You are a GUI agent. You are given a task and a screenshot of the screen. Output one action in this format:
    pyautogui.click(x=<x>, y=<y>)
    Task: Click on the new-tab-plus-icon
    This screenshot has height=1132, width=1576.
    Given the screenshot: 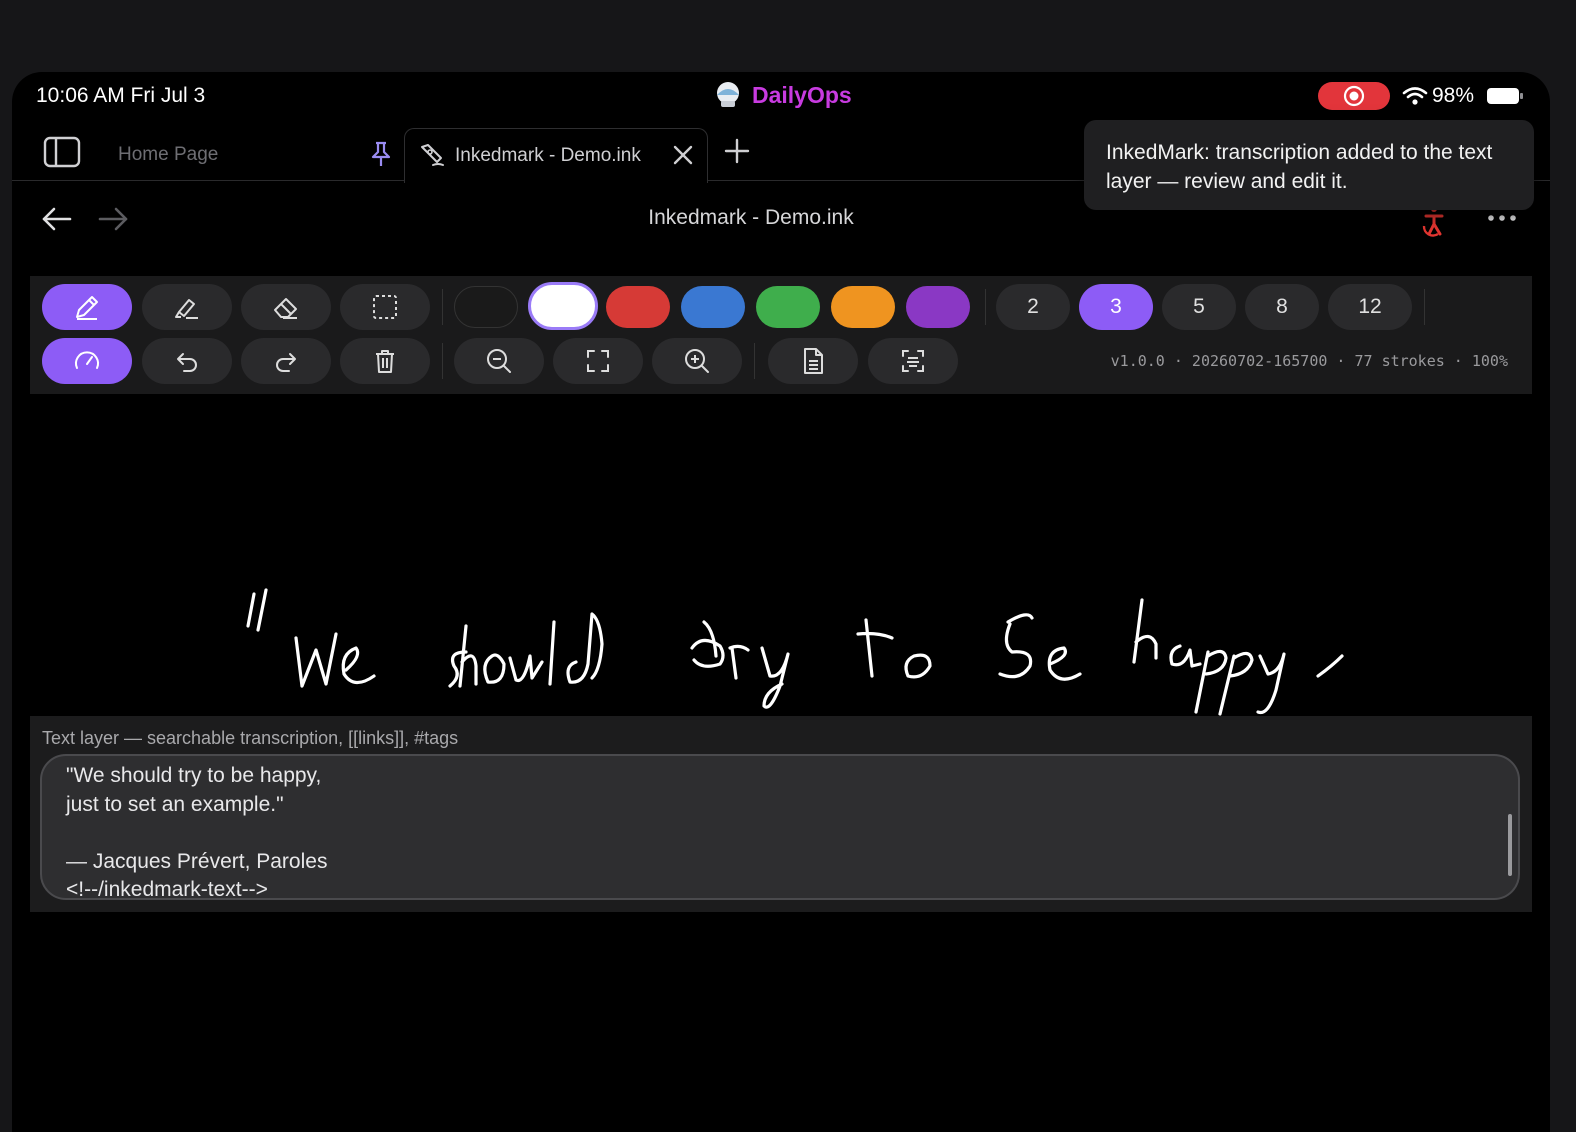 What is the action you would take?
    pyautogui.click(x=737, y=151)
    